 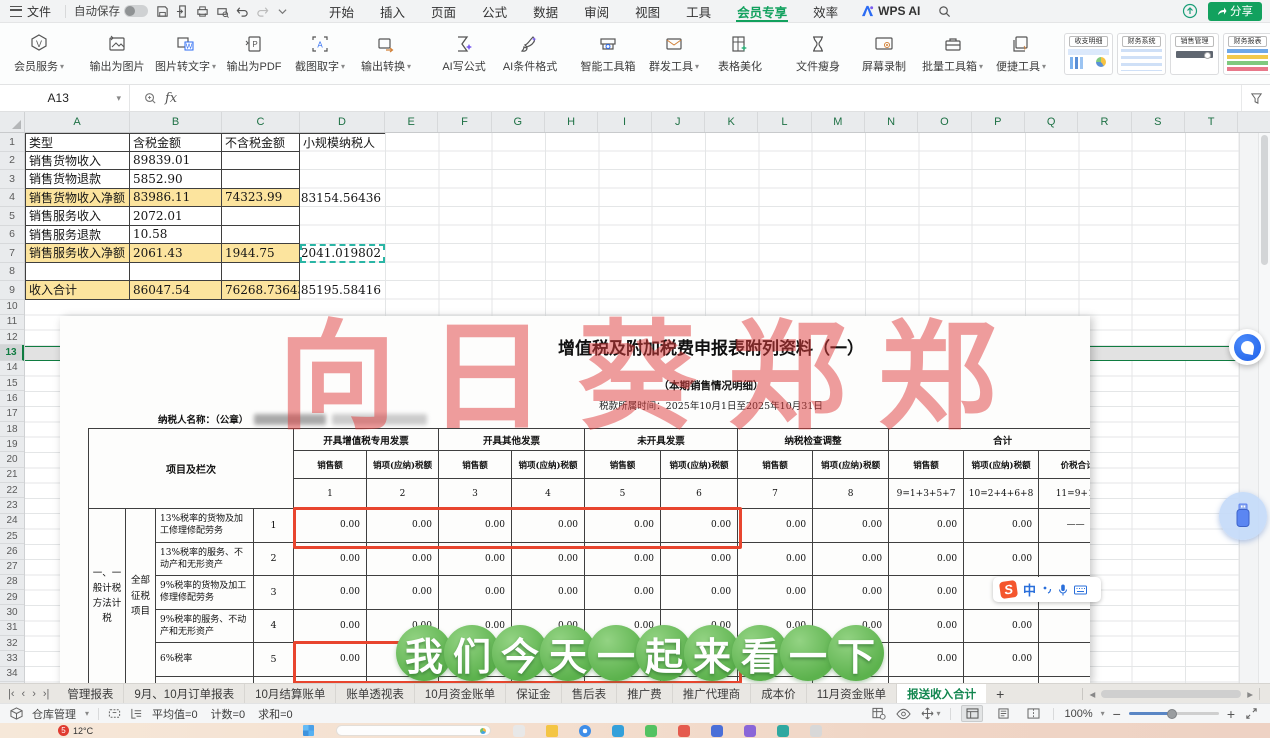 What do you see at coordinates (998, 122) in the screenshot?
I see `column-header: P` at bounding box center [998, 122].